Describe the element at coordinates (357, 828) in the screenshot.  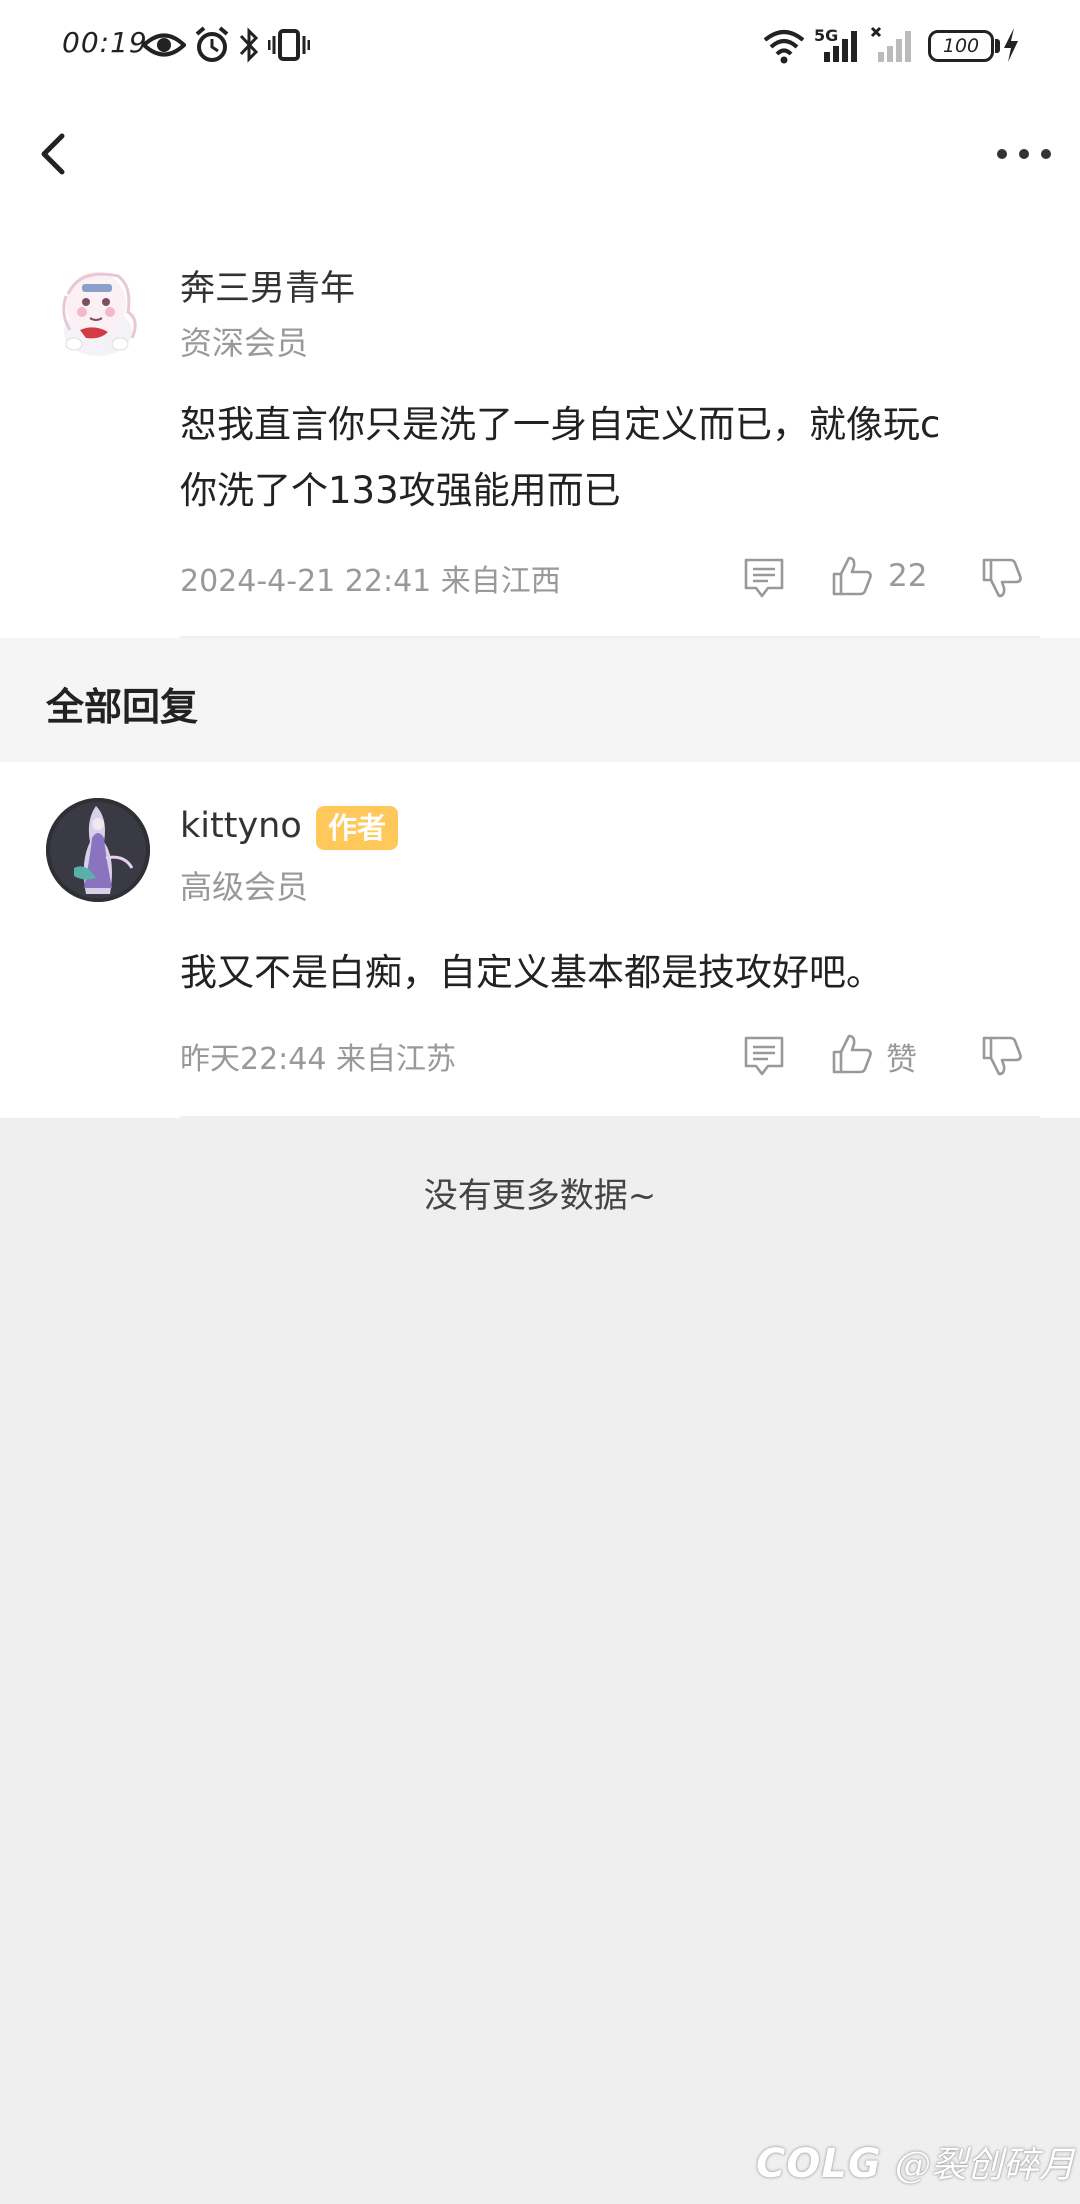
I see `author-badge: 作者` at that location.